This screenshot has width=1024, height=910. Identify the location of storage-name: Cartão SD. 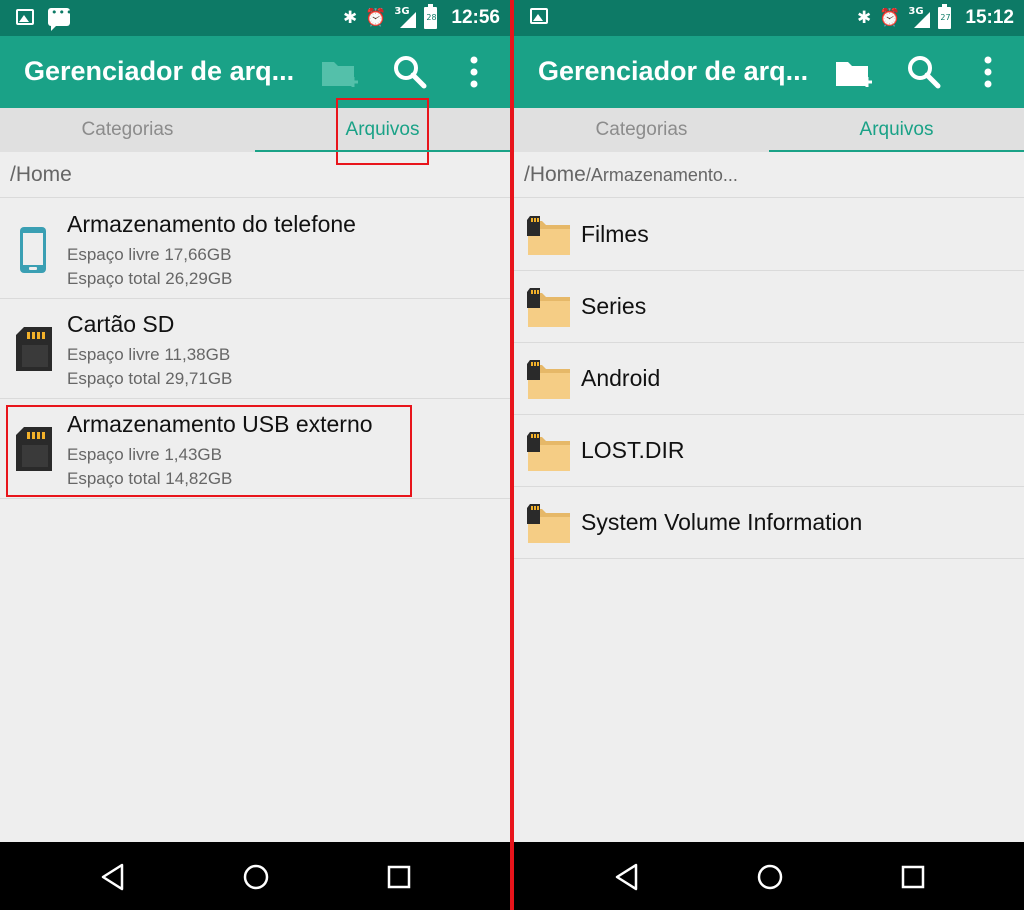
(121, 324).